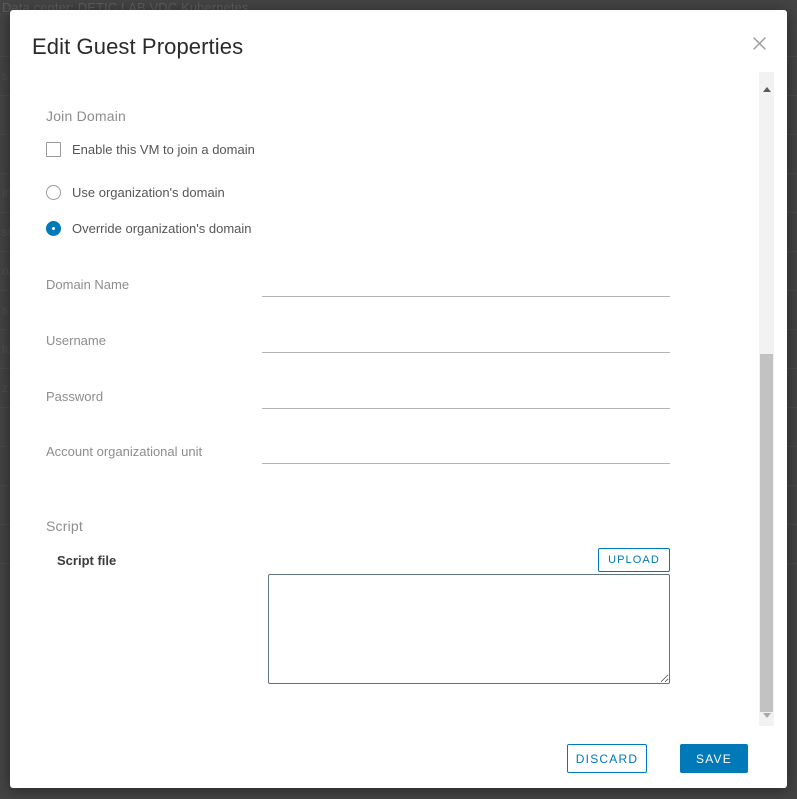  What do you see at coordinates (163, 149) in the screenshot?
I see `enable-join-domain-label: Enable this VM to join a domain` at bounding box center [163, 149].